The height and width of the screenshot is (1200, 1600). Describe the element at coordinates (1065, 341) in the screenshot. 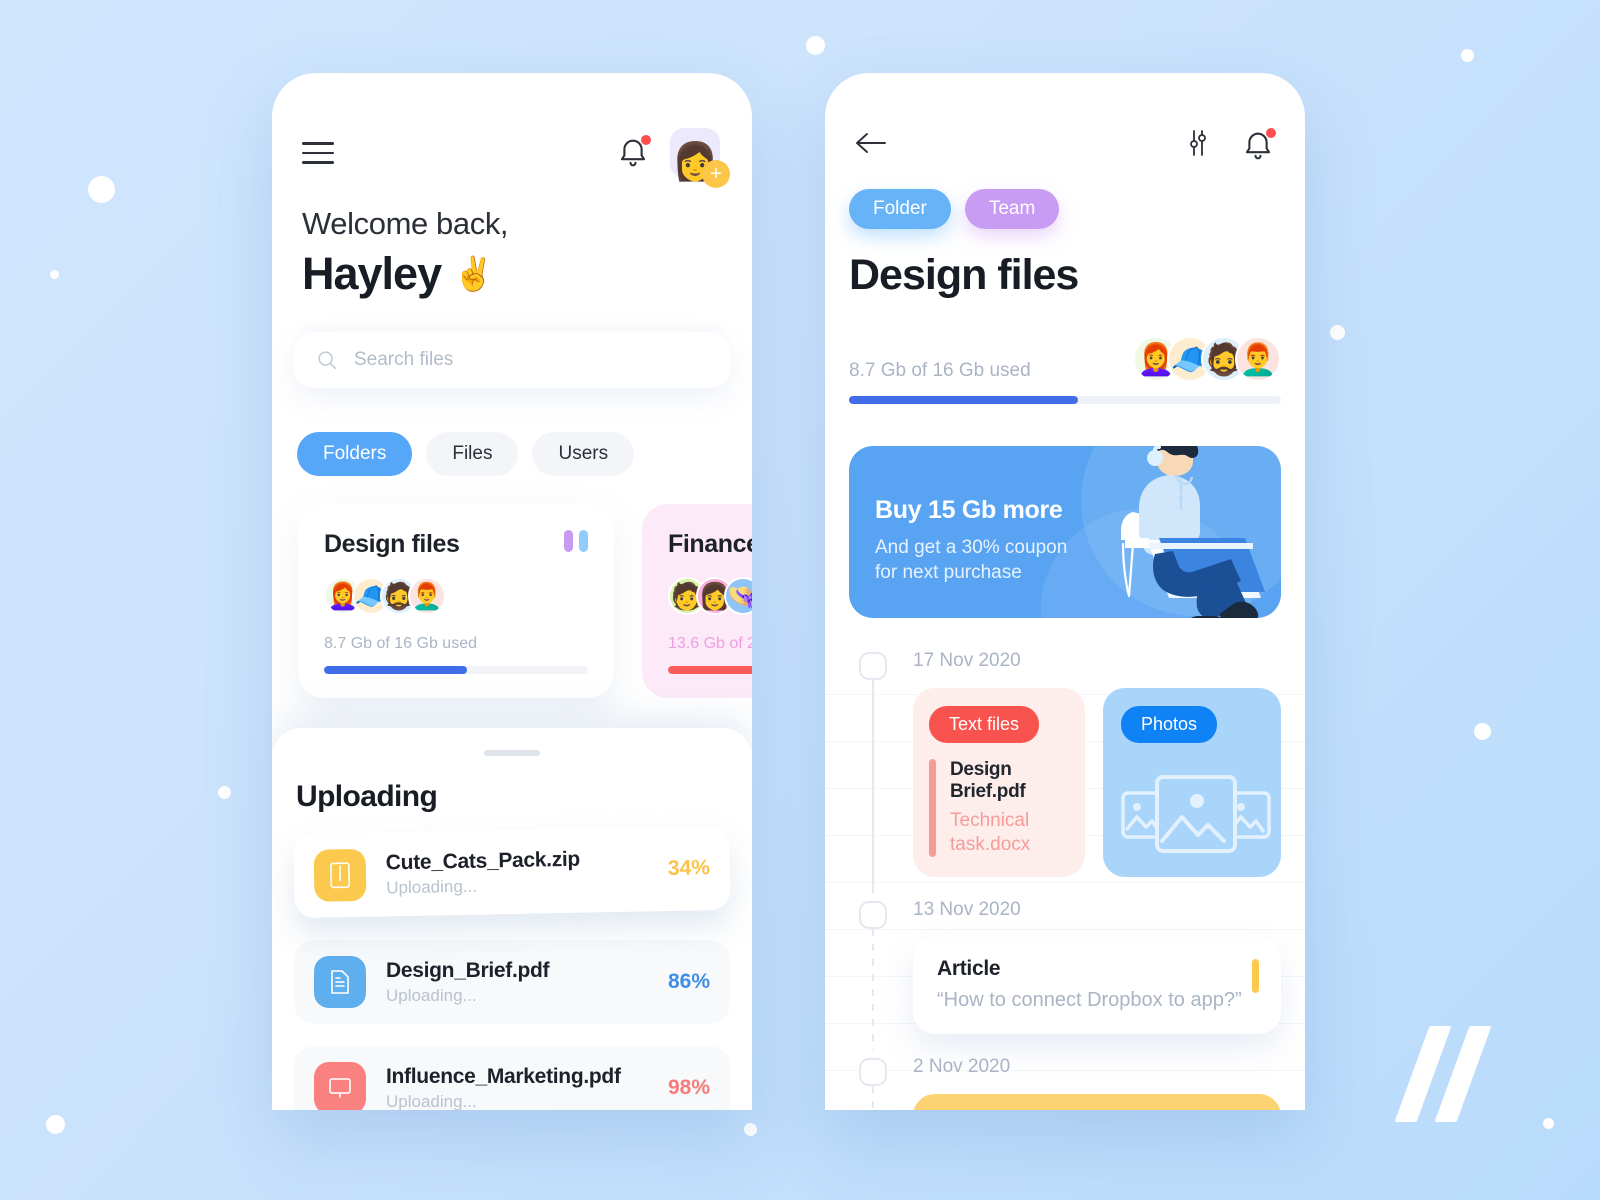

I see `storage-usage-row: 8.7 Gb of 16 Gb used 👩‍🦰 🧢 🧔 👨‍🦰` at that location.